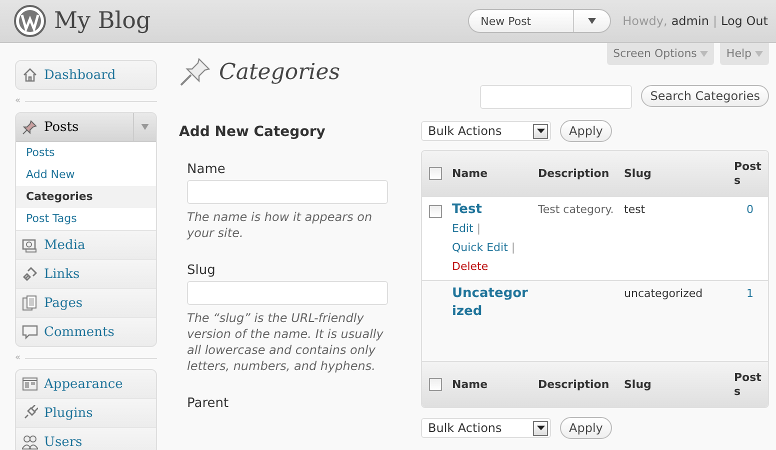 The image size is (776, 450). Describe the element at coordinates (86, 302) in the screenshot. I see `menu-item: Pages` at that location.